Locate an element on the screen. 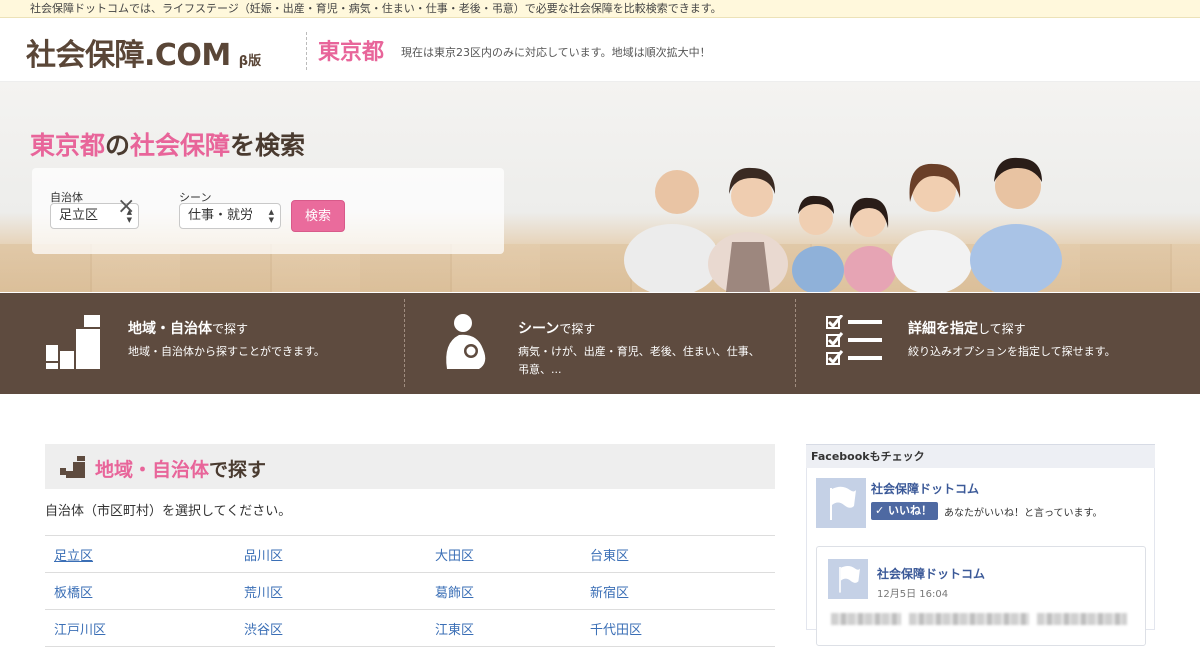  ward-link: 渋谷区 is located at coordinates (263, 628).